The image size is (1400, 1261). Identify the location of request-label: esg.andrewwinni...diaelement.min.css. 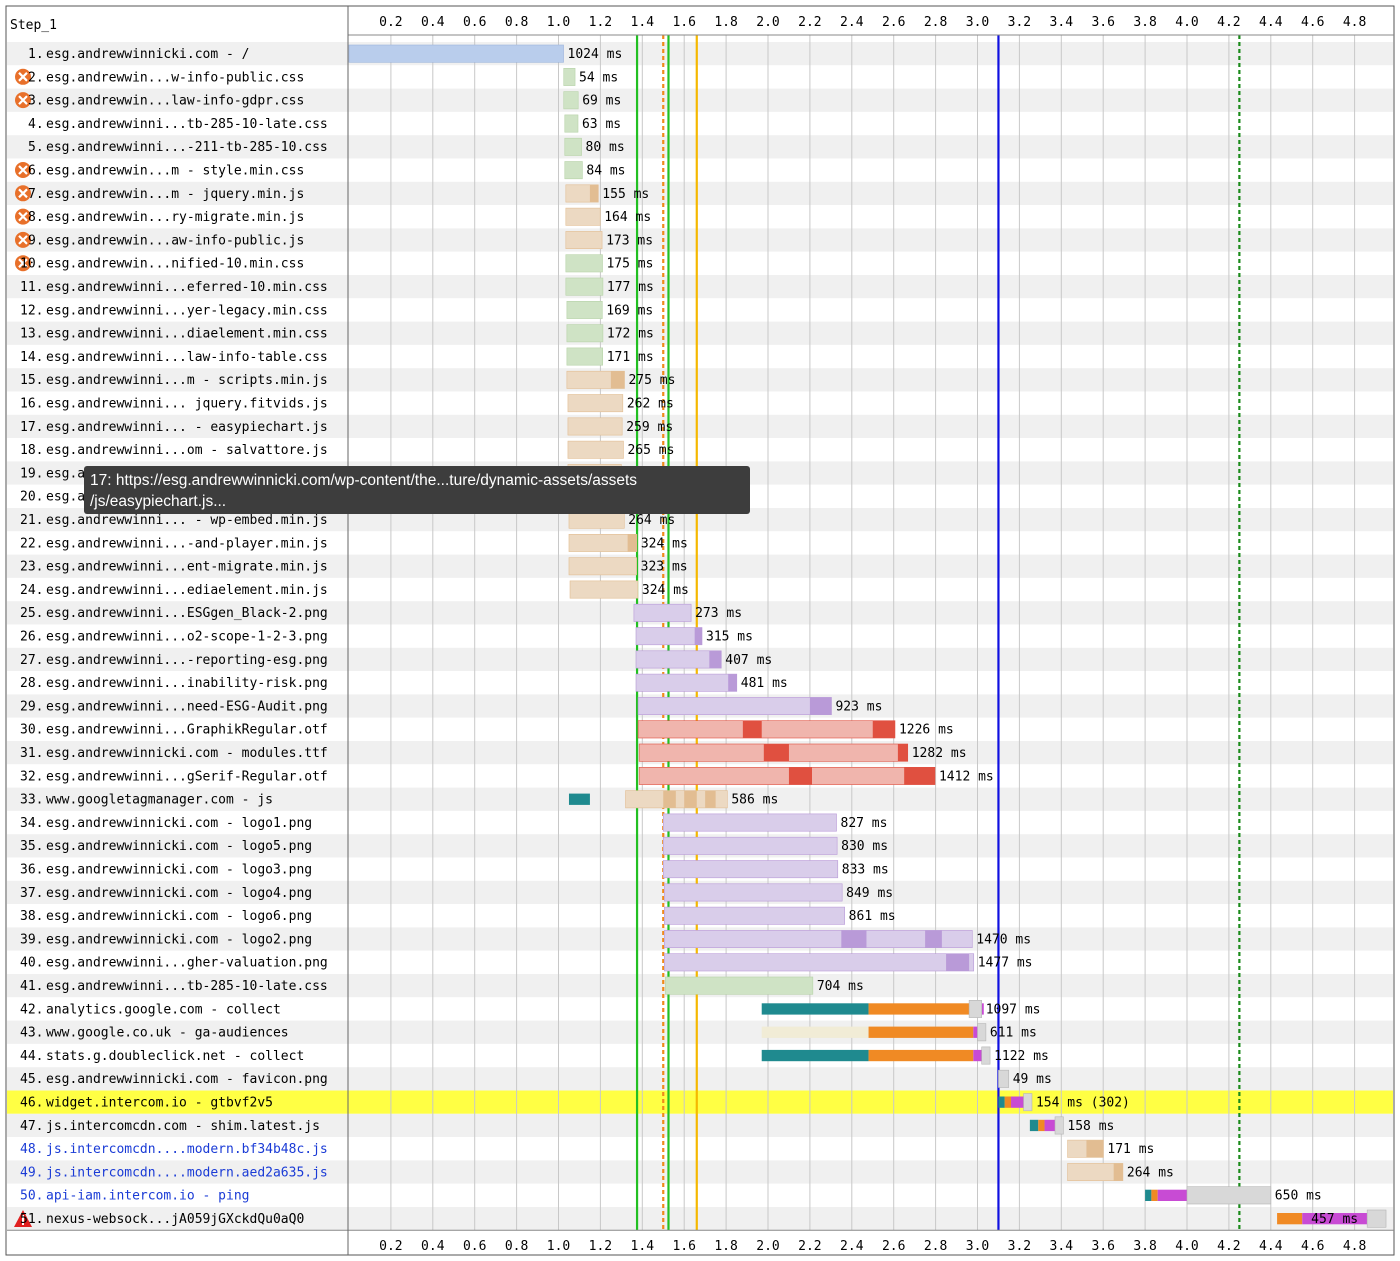
(187, 334).